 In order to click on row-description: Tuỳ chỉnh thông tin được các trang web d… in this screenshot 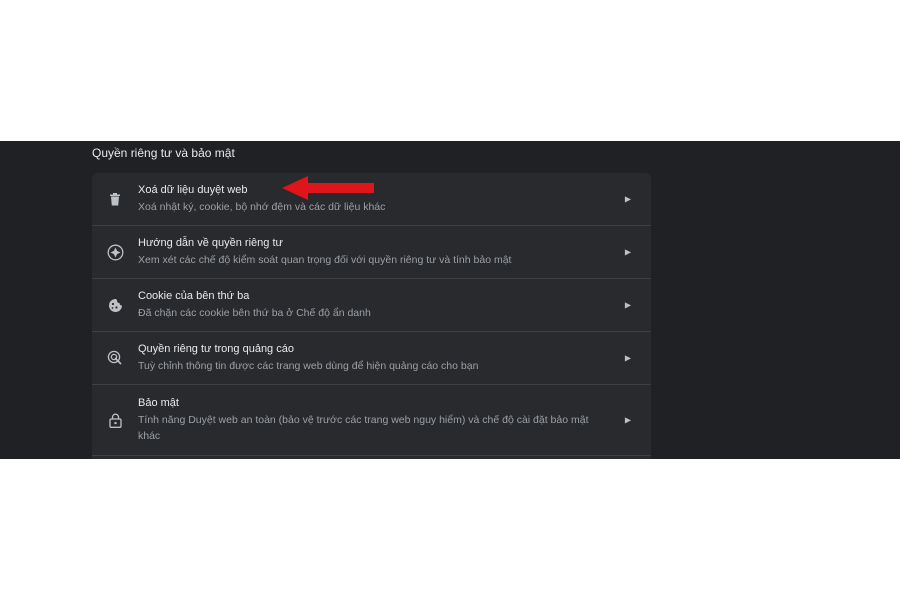, I will do `click(308, 366)`.